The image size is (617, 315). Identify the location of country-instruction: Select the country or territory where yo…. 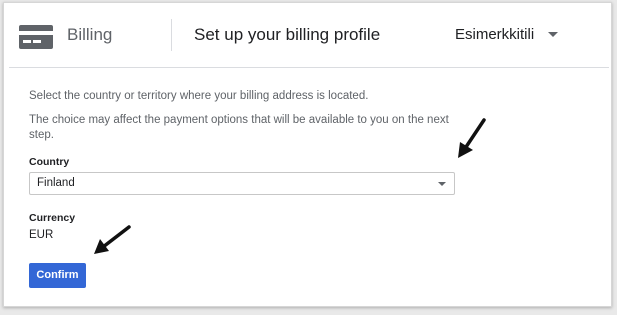
(199, 96).